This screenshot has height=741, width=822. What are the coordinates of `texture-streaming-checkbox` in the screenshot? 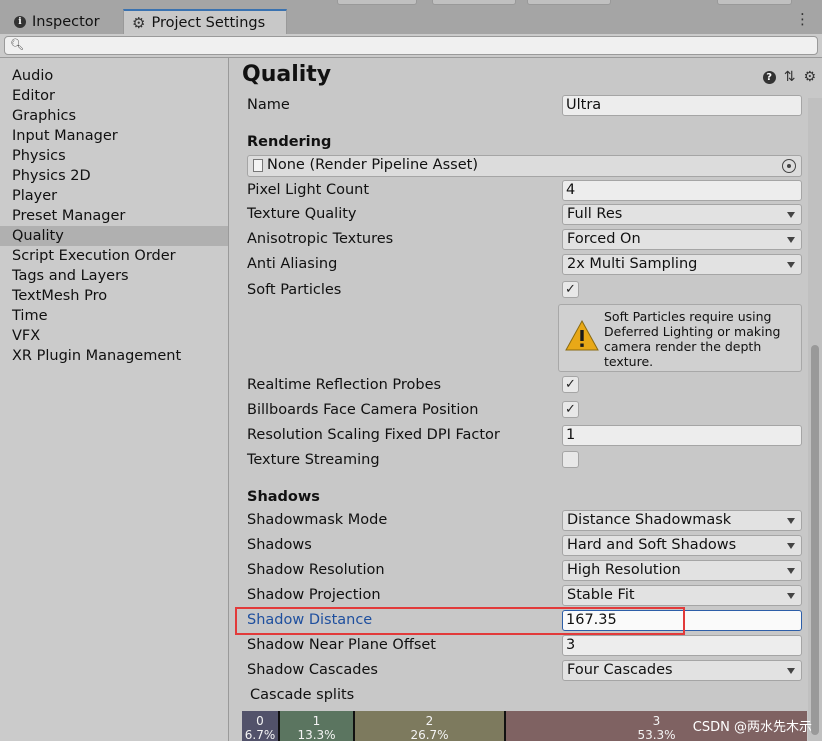 It's located at (570, 459).